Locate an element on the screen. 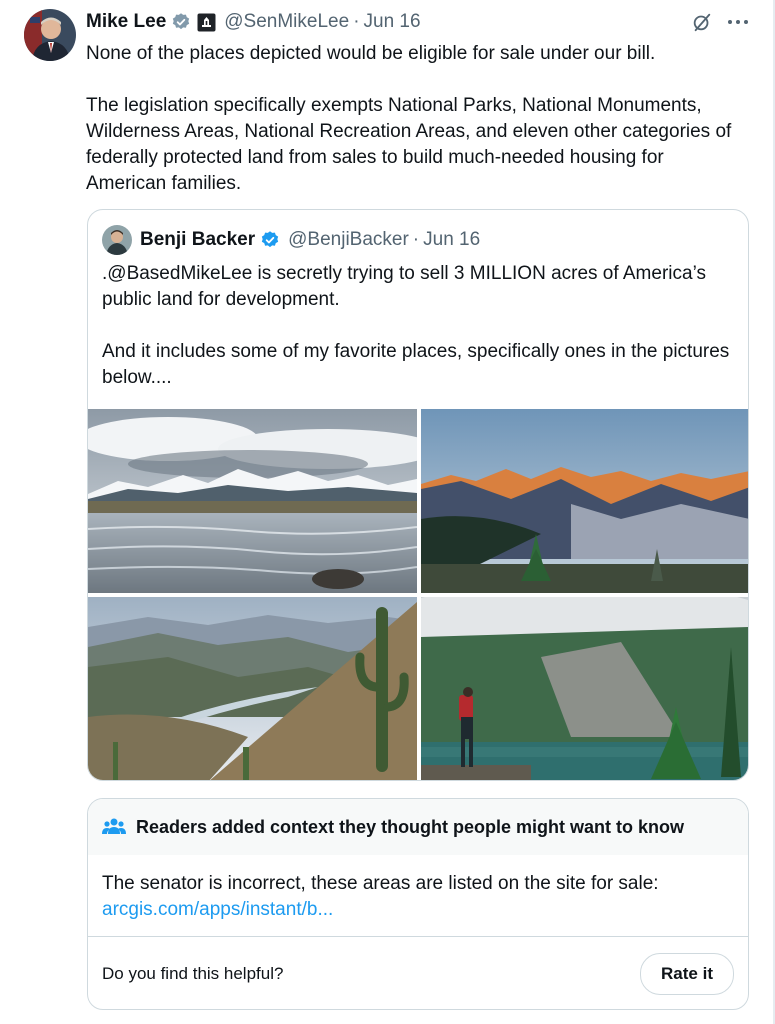  quote-author-handle: @BenjiBacker is located at coordinates (348, 240).